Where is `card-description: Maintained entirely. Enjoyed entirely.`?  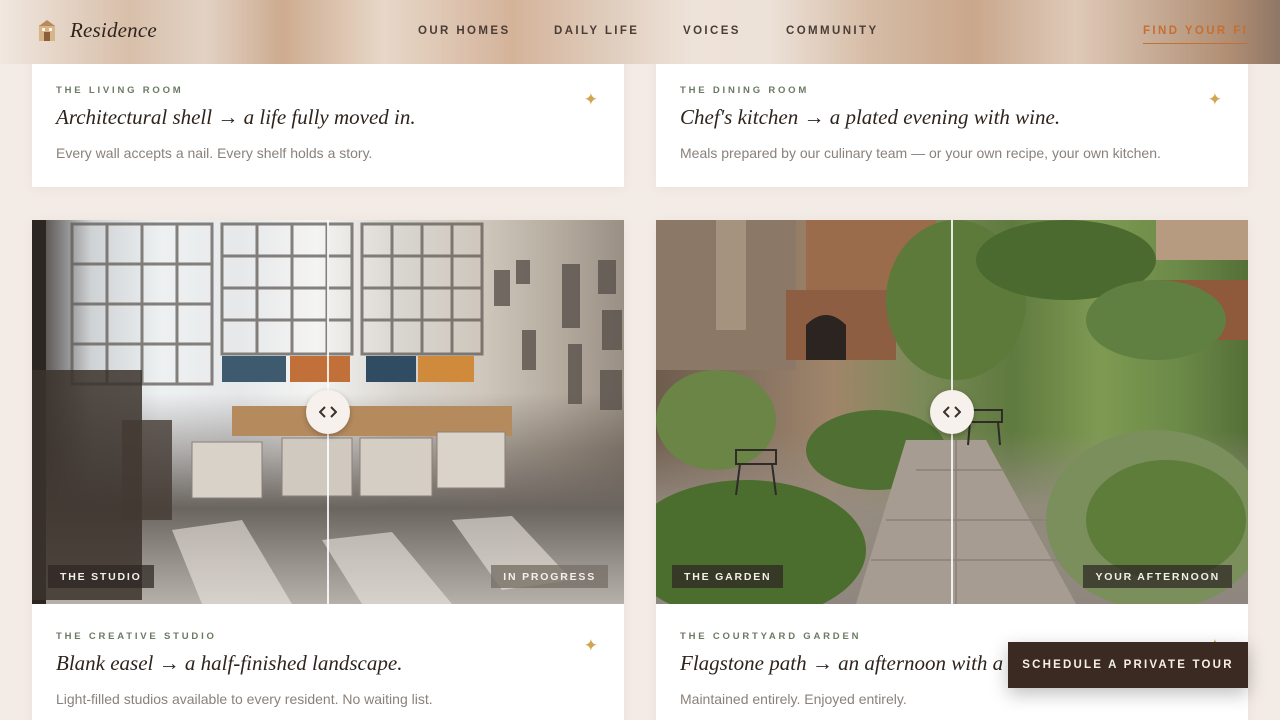
card-description: Maintained entirely. Enjoyed entirely. is located at coordinates (793, 699).